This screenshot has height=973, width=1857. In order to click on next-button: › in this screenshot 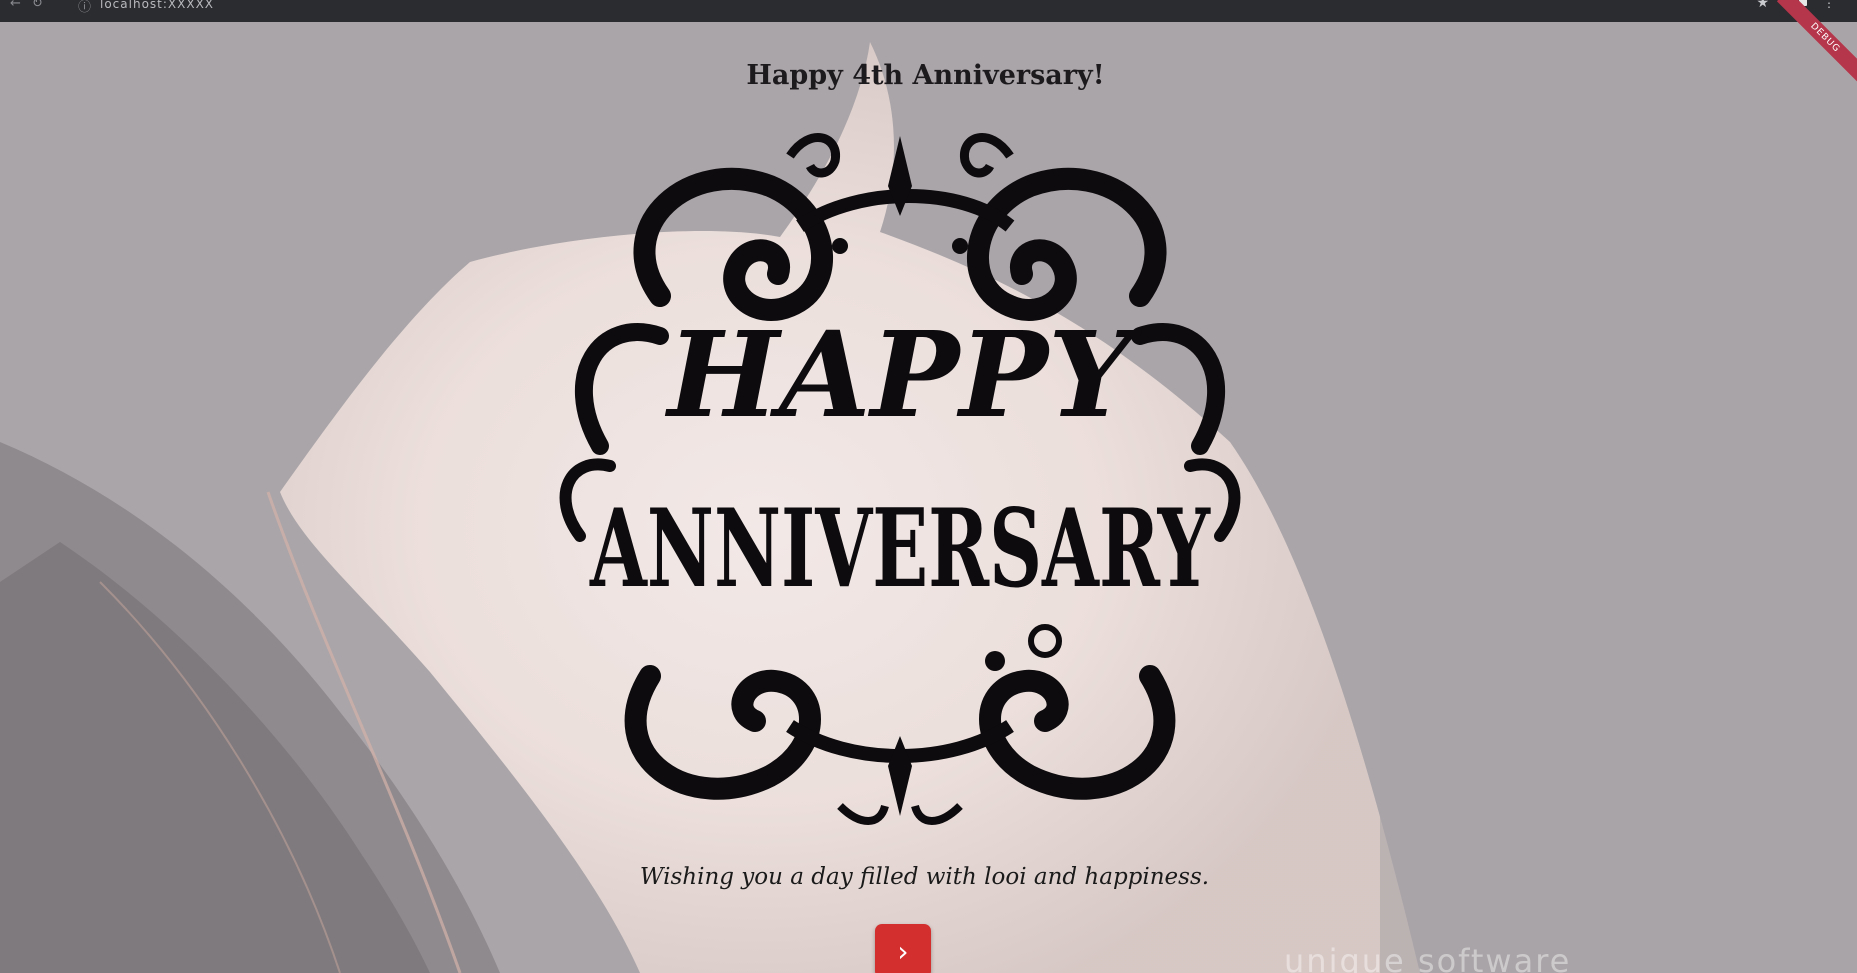, I will do `click(903, 948)`.